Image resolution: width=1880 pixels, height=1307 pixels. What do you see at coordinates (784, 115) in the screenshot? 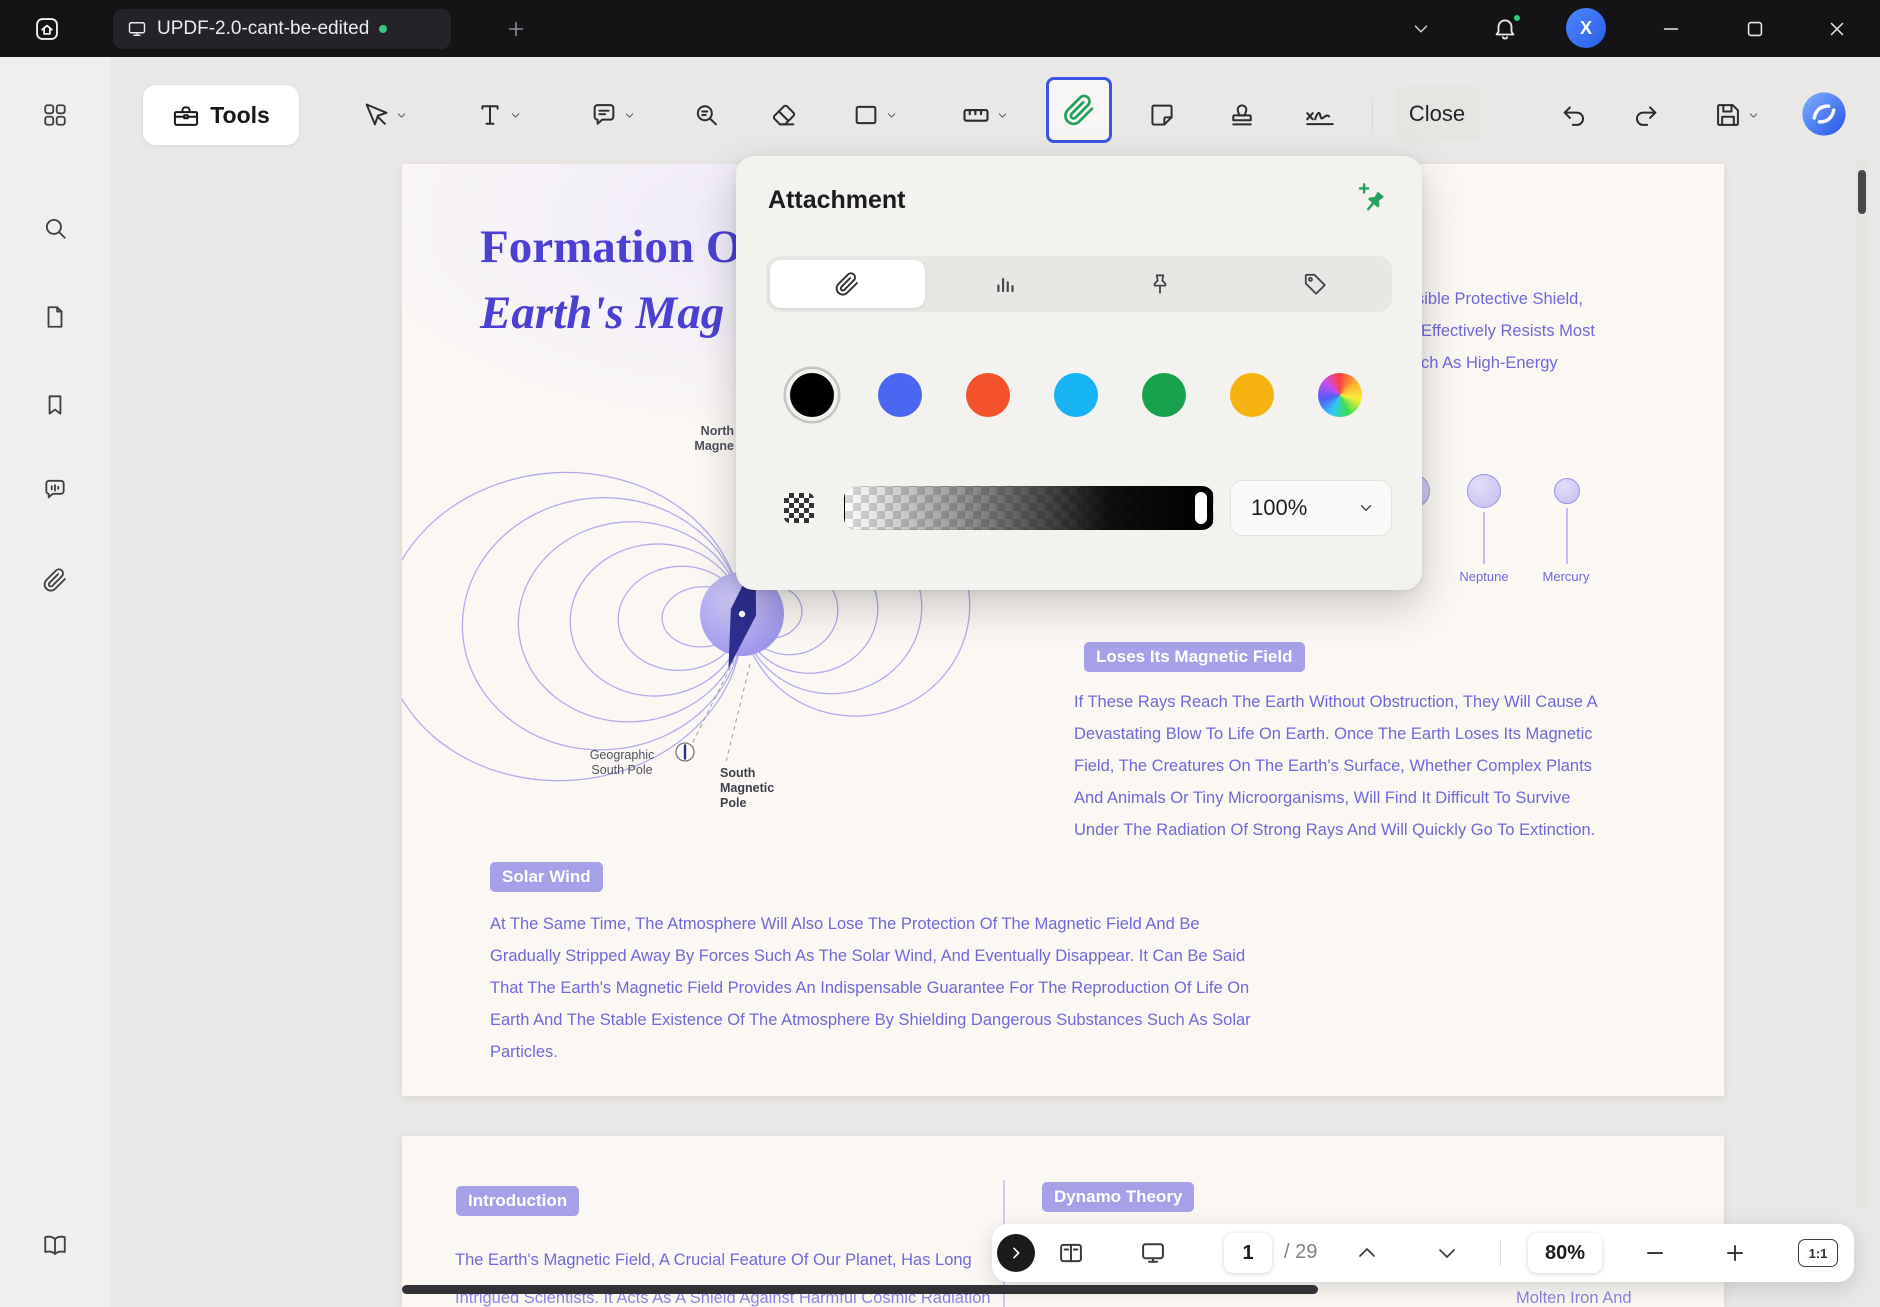
I see `eraser-tool` at bounding box center [784, 115].